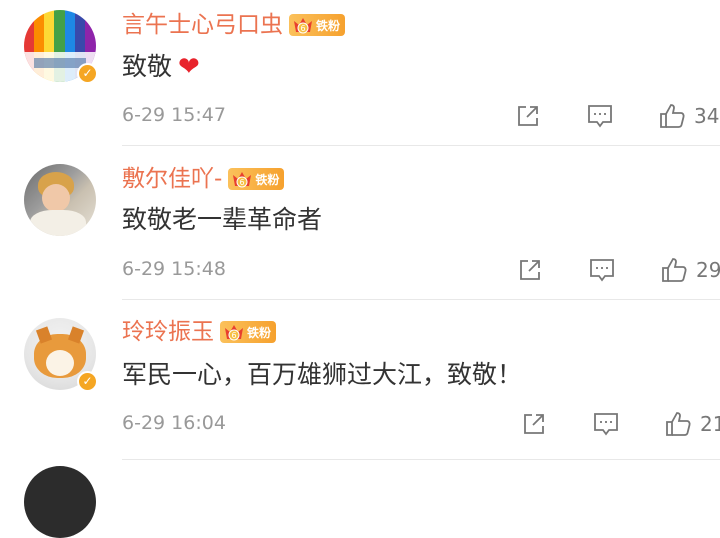 This screenshot has height=538, width=720. What do you see at coordinates (222, 219) in the screenshot?
I see `comment-text: 致敬老一辈革命者` at bounding box center [222, 219].